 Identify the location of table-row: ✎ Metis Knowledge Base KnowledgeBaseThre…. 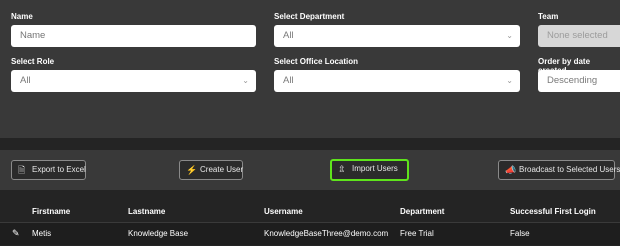
(310, 233).